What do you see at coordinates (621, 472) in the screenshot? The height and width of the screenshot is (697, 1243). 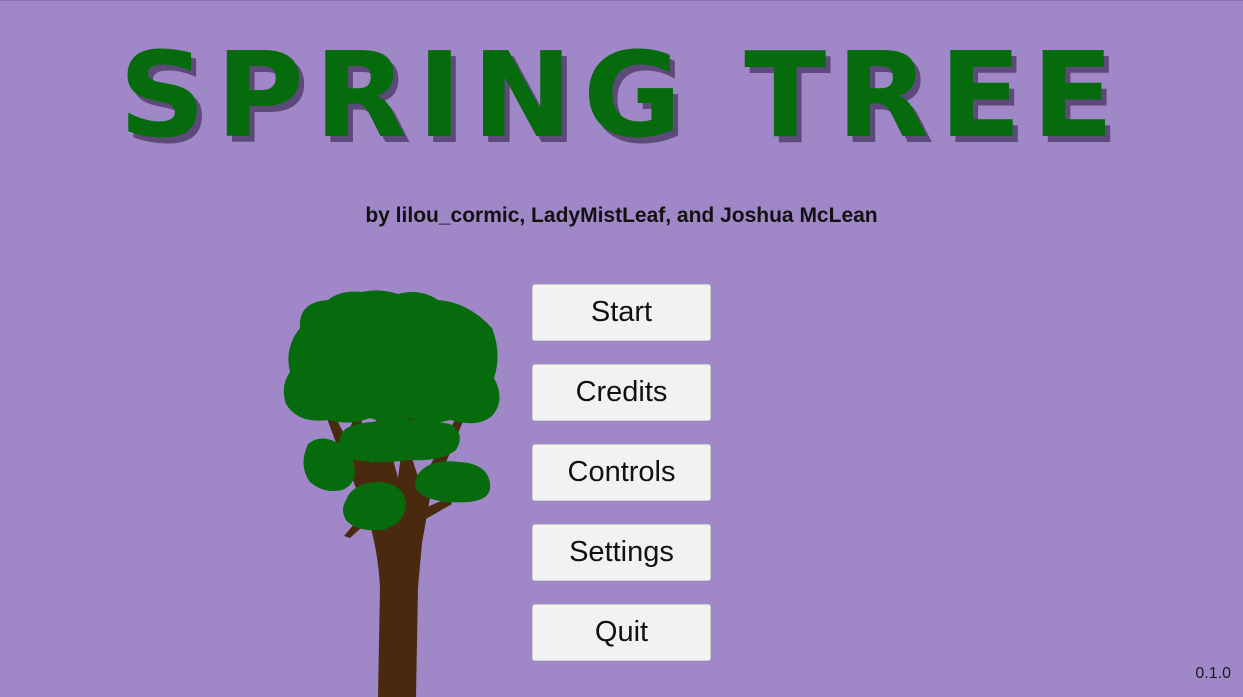 I see `controls-button: Controls` at bounding box center [621, 472].